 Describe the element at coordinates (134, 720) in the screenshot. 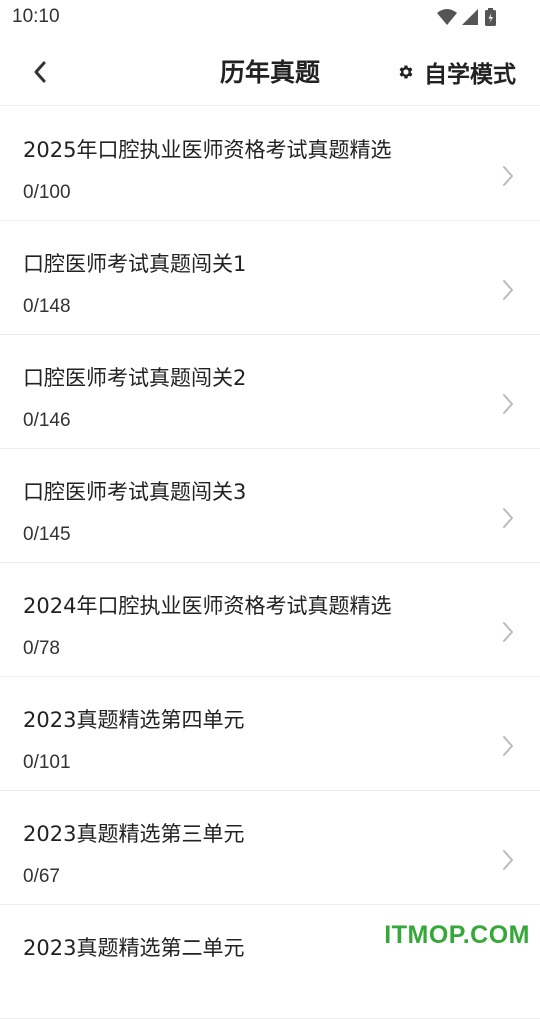

I see `item-title: 2023真题精选第四单元` at that location.